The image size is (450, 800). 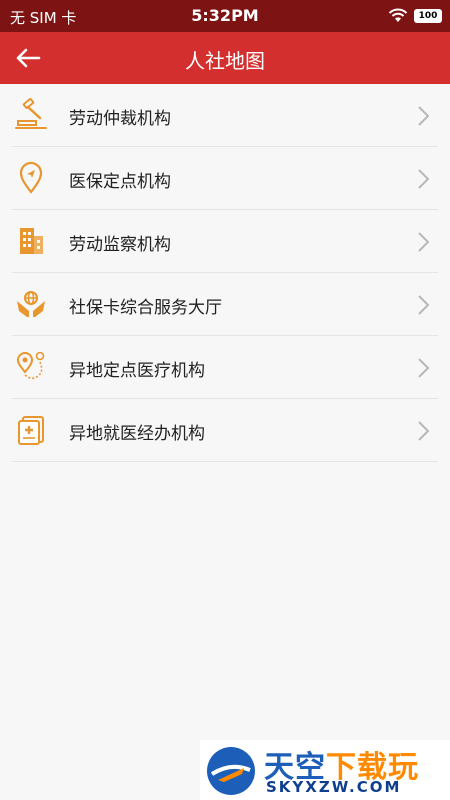 What do you see at coordinates (225, 304) in the screenshot?
I see `list-item-social-security-hall: 社保卡综合服务大厅` at bounding box center [225, 304].